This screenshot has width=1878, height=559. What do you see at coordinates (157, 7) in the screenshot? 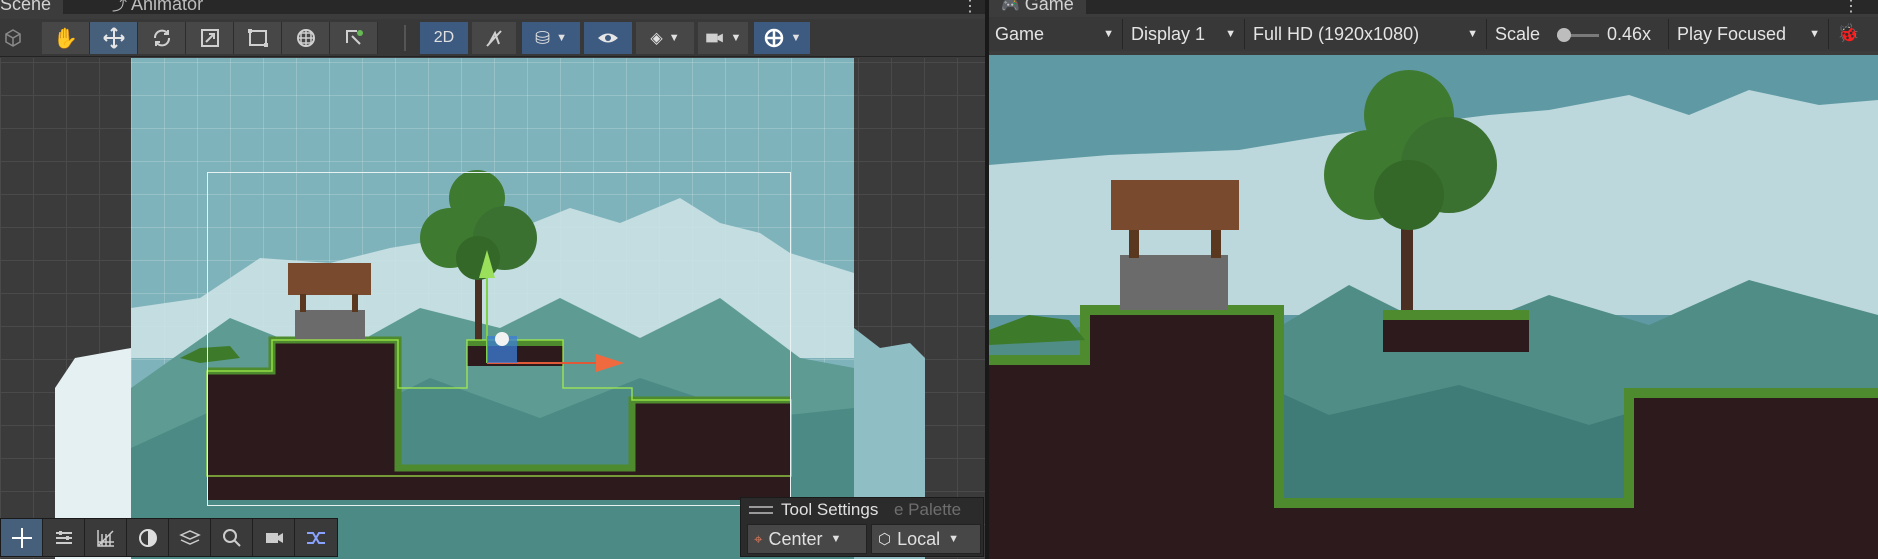
I see `tab-animator: ⤴ Animator` at bounding box center [157, 7].